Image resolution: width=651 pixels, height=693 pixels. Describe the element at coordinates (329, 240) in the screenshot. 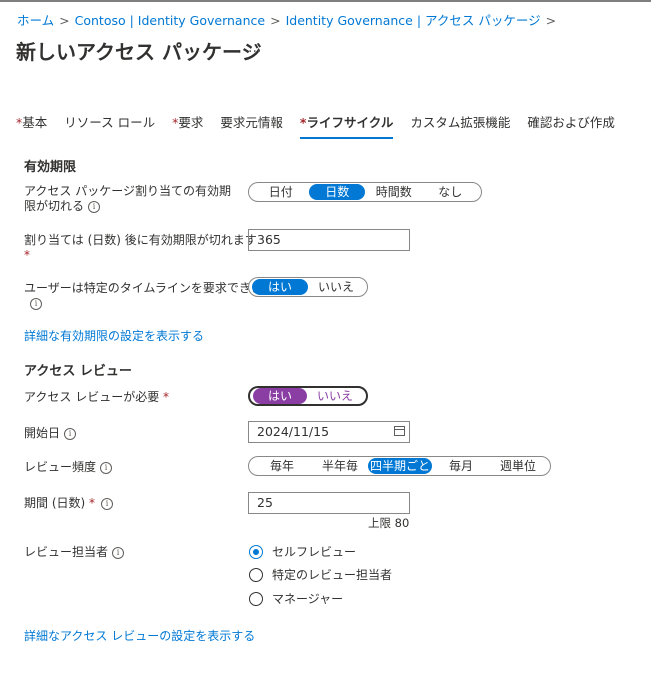

I see `expire-days-input: 365` at that location.